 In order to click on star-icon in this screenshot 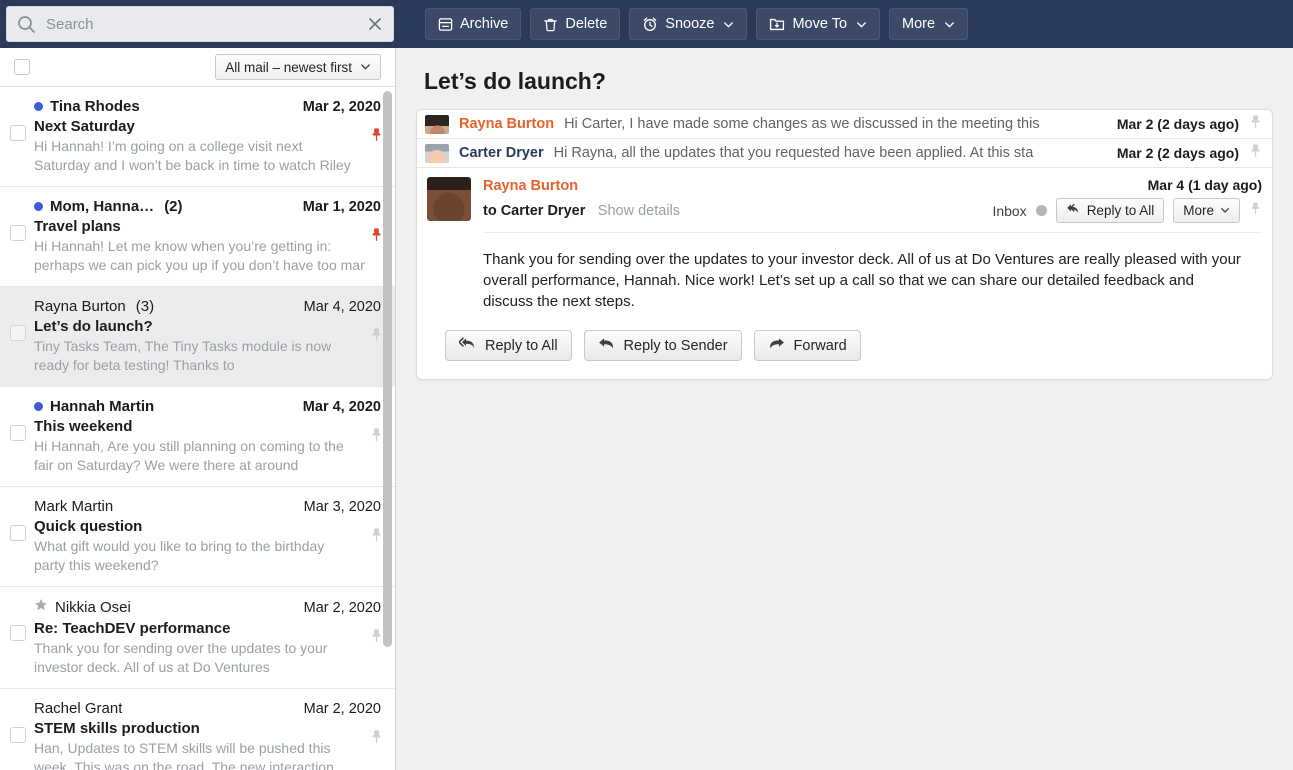, I will do `click(41, 607)`.